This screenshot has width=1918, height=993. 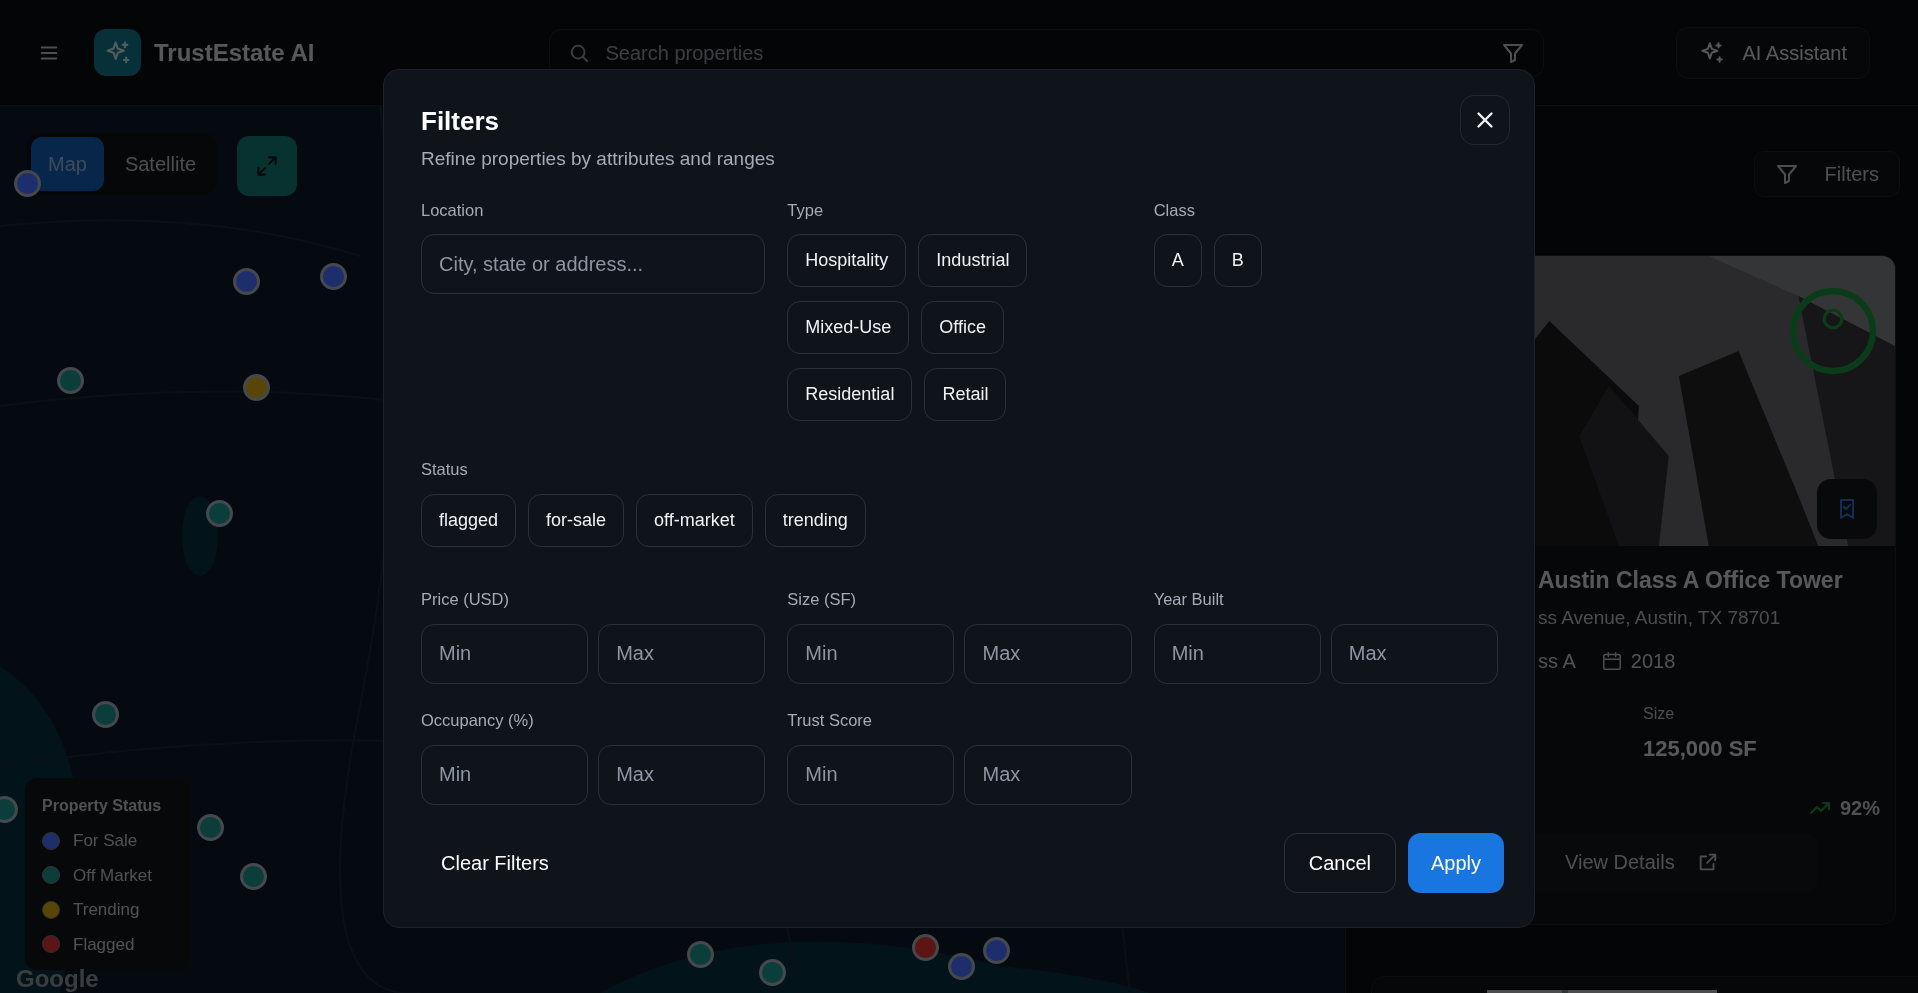 I want to click on brand-name: TrustEstate AI, so click(x=234, y=52).